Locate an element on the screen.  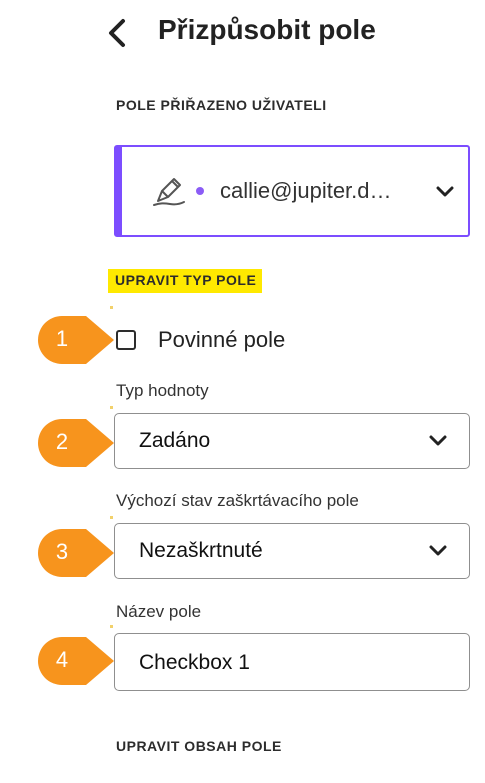
callout-number: 1 is located at coordinates (62, 338).